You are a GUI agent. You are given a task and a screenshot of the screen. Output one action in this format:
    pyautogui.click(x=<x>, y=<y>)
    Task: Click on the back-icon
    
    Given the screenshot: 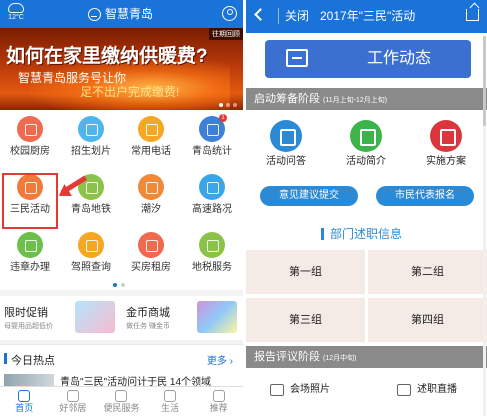 What is the action you would take?
    pyautogui.click(x=260, y=14)
    